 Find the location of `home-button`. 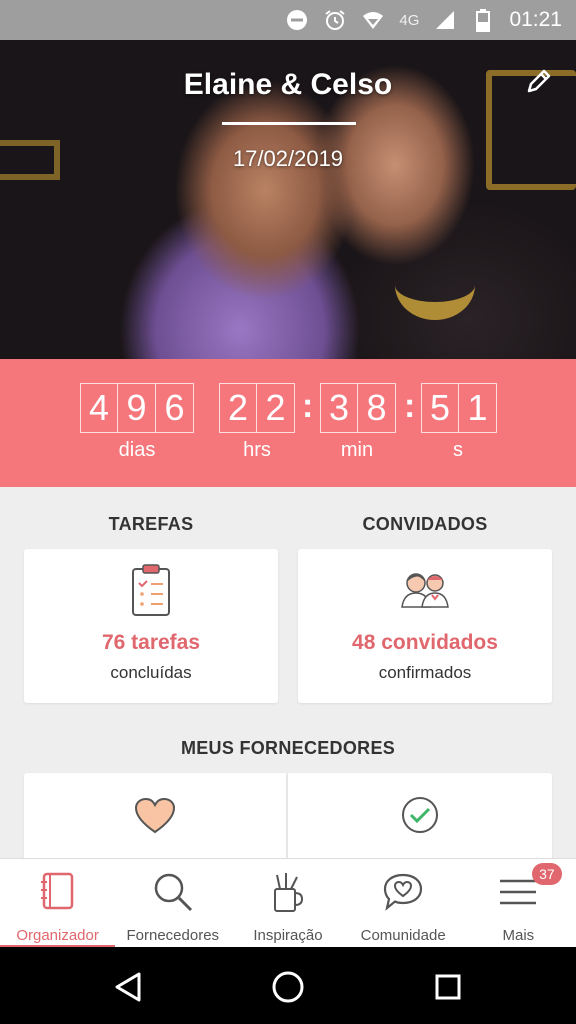

home-button is located at coordinates (288, 987).